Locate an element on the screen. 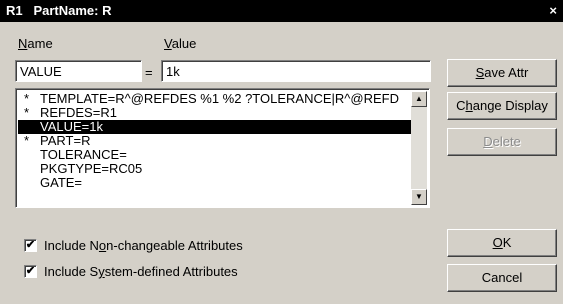 The image size is (563, 304). value-label: Value is located at coordinates (180, 43).